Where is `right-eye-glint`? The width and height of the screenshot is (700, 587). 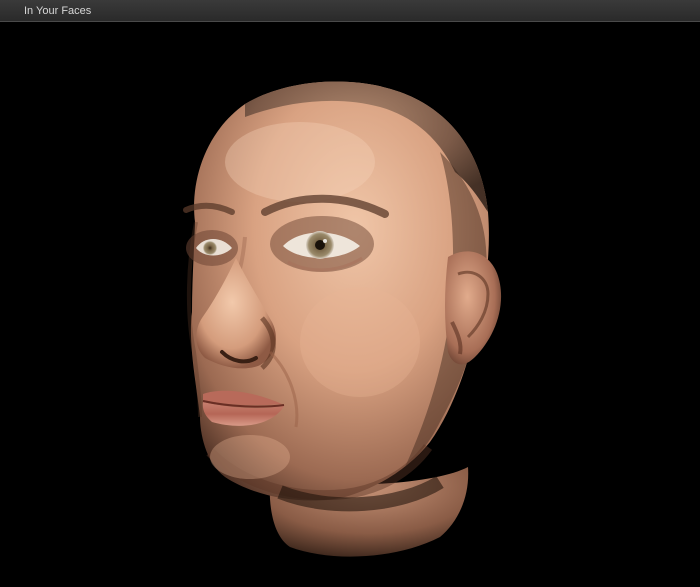
right-eye-glint is located at coordinates (325, 241).